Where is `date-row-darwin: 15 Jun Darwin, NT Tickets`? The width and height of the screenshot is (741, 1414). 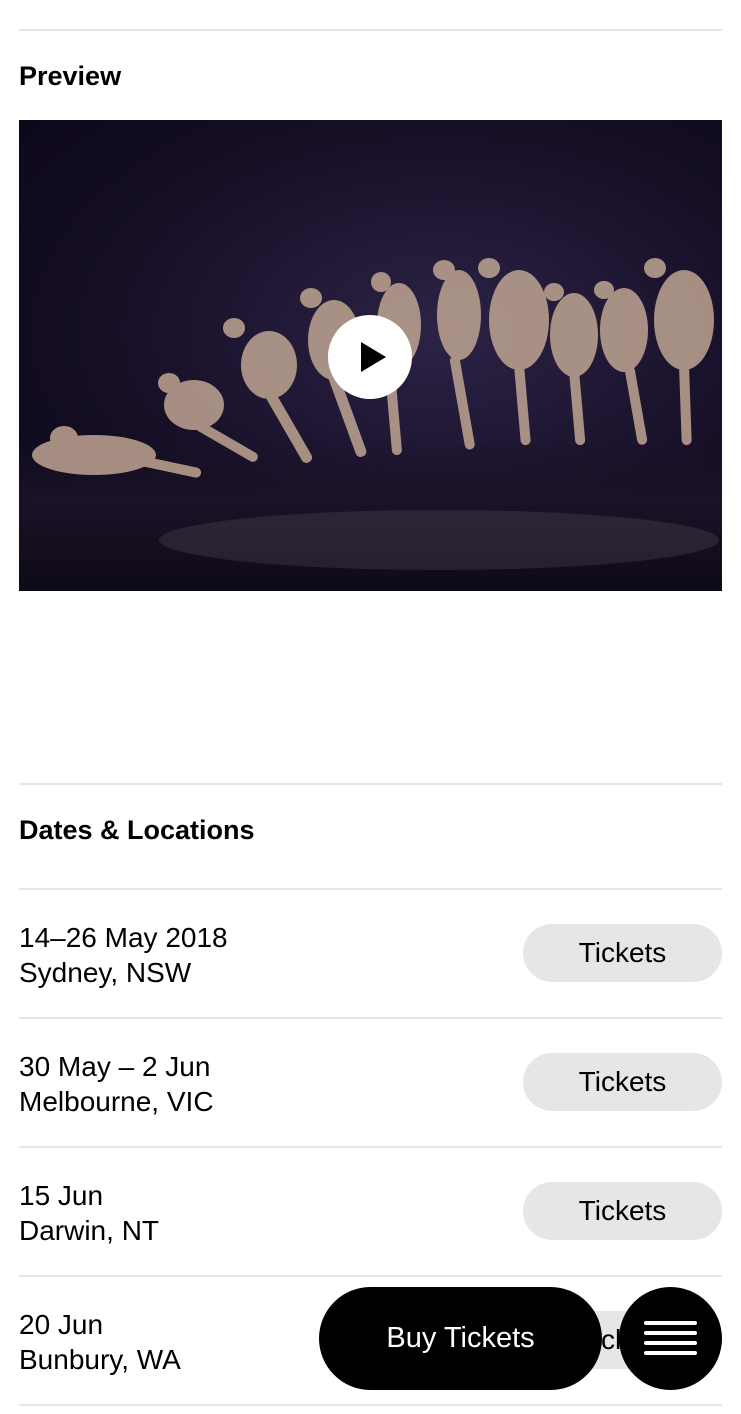 date-row-darwin: 15 Jun Darwin, NT Tickets is located at coordinates (370, 1211).